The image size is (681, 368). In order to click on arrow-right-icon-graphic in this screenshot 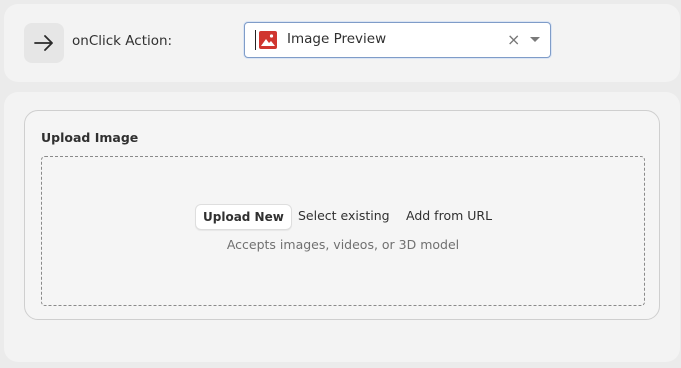, I will do `click(43, 43)`.